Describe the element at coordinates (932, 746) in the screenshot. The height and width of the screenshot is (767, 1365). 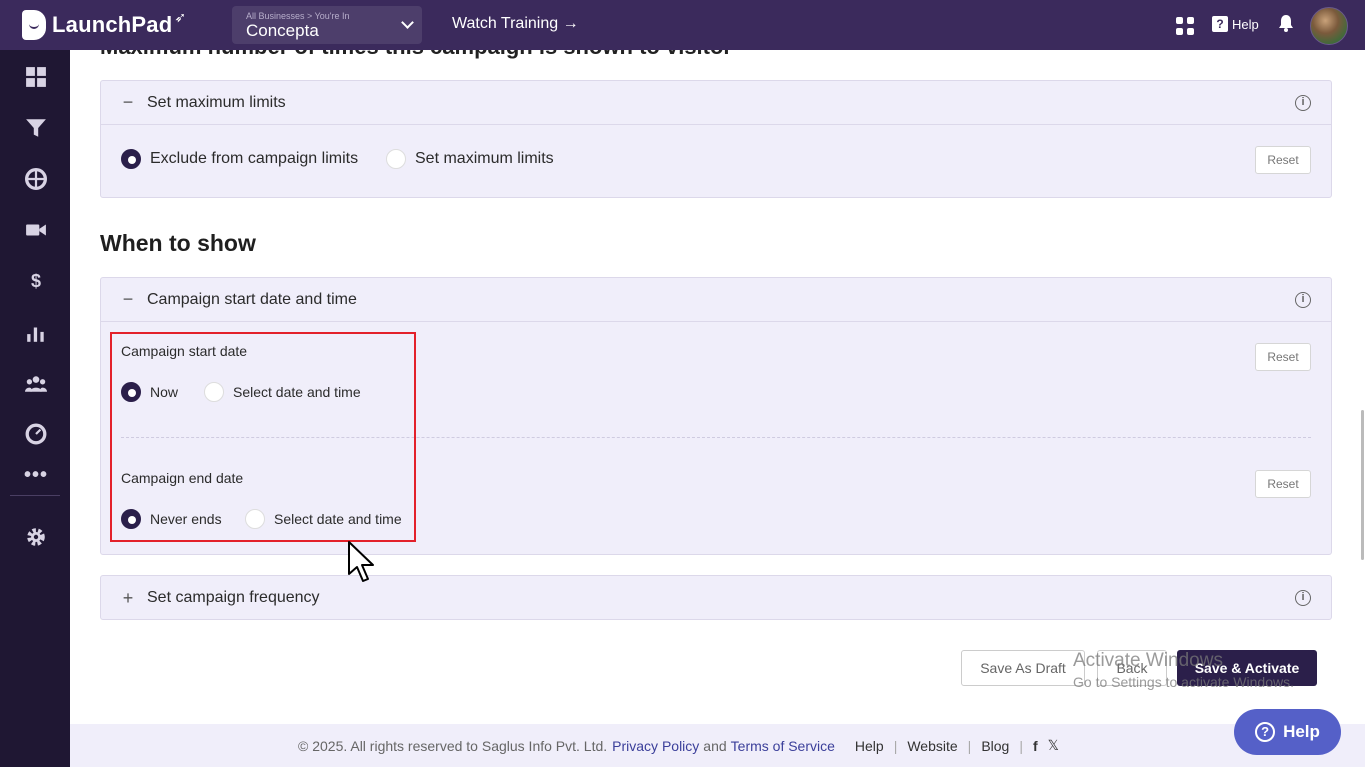
I see `footer-website-link: Website` at that location.